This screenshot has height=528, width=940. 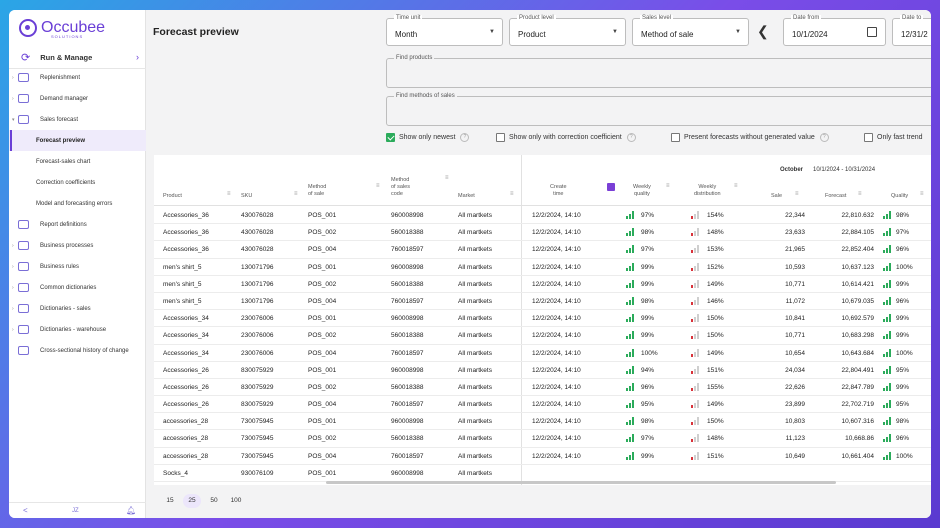 What do you see at coordinates (690, 30) in the screenshot?
I see `sales-level-select: Sales level Method of sale ▼` at bounding box center [690, 30].